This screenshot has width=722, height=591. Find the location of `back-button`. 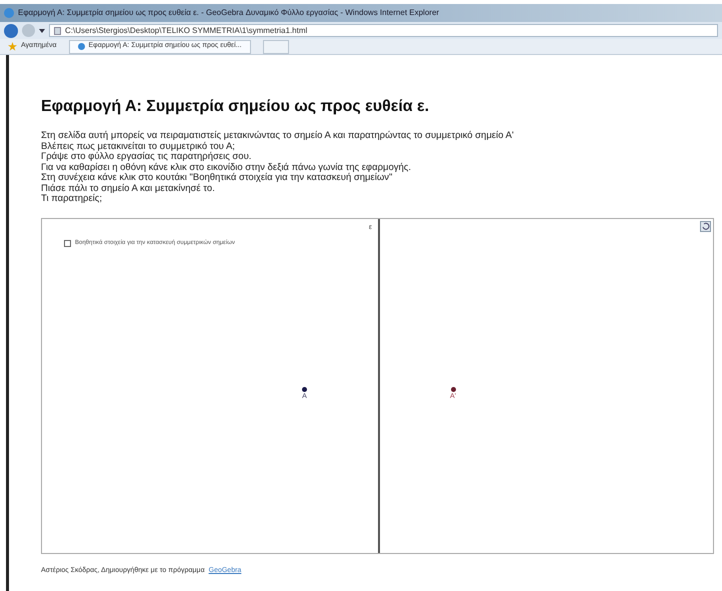

back-button is located at coordinates (11, 31).